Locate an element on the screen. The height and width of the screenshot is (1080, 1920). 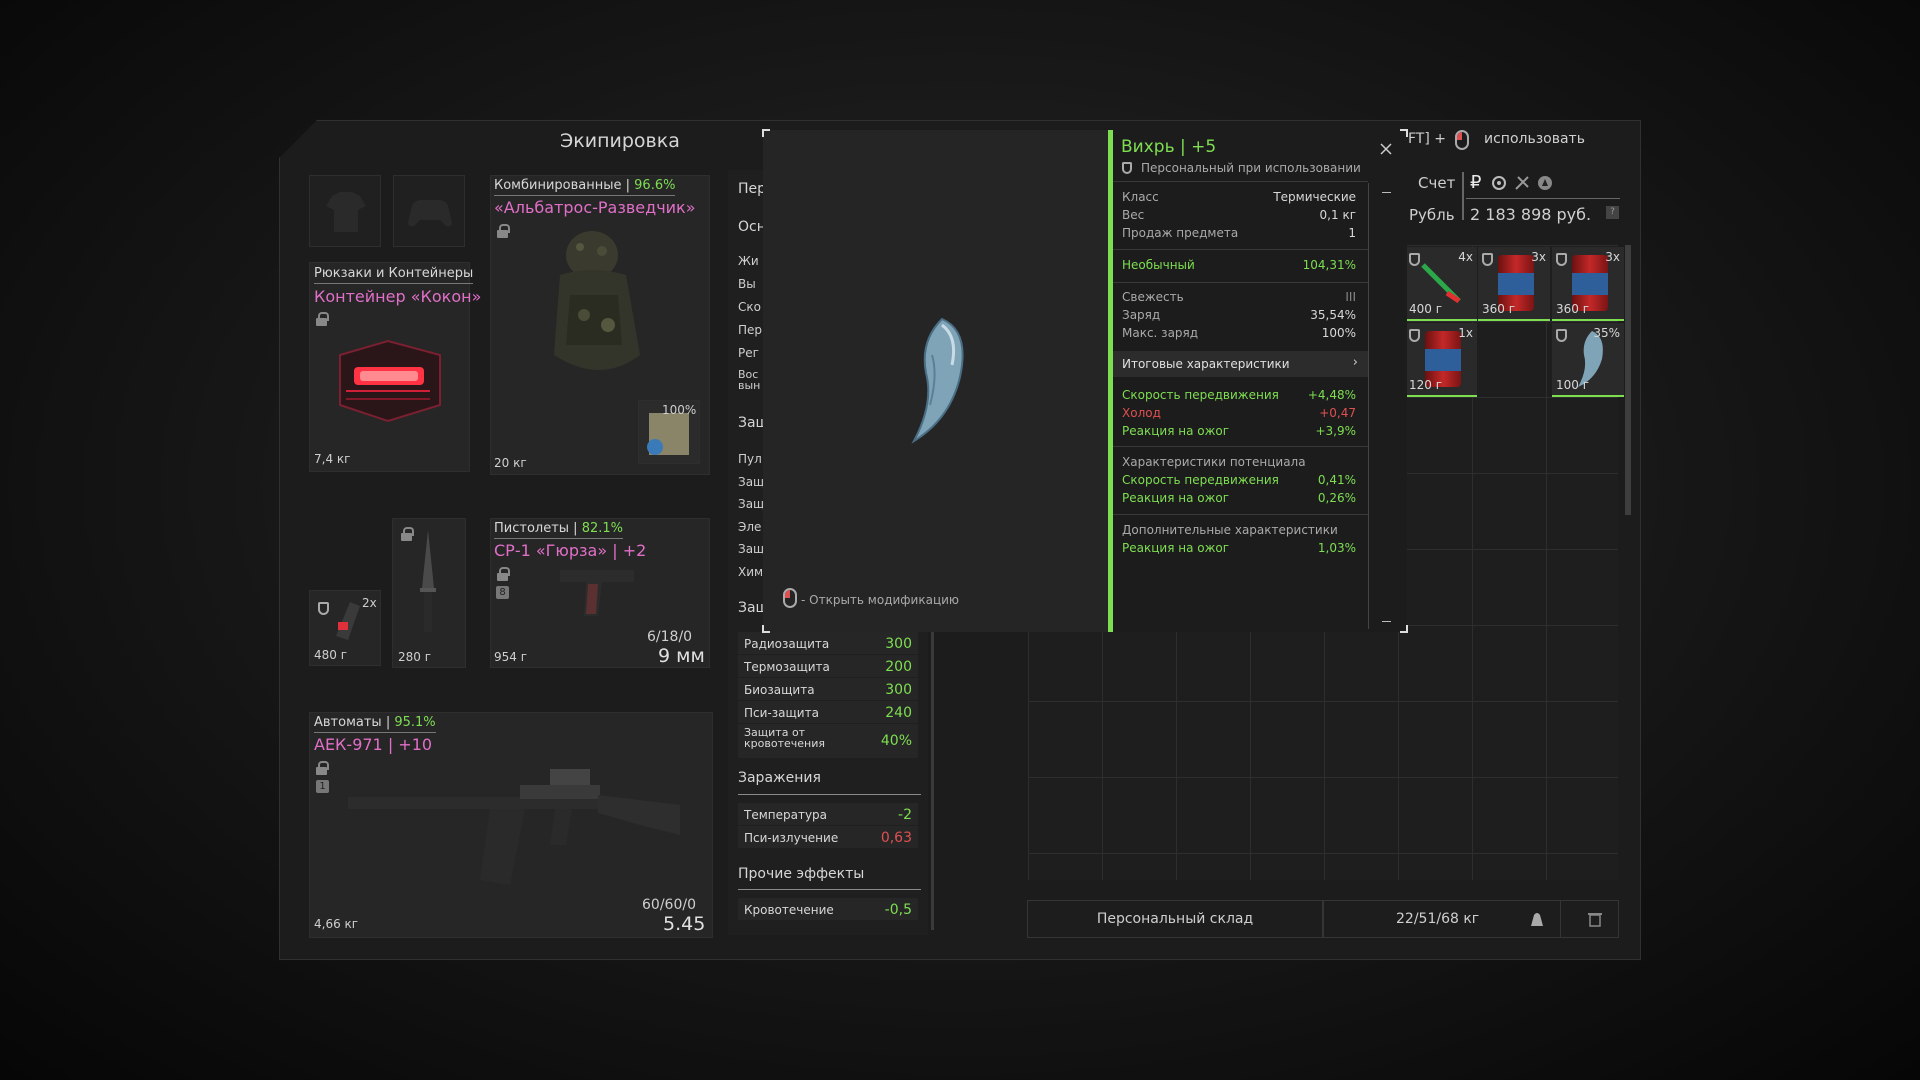
tab-underline is located at coordinates (1543, 198).